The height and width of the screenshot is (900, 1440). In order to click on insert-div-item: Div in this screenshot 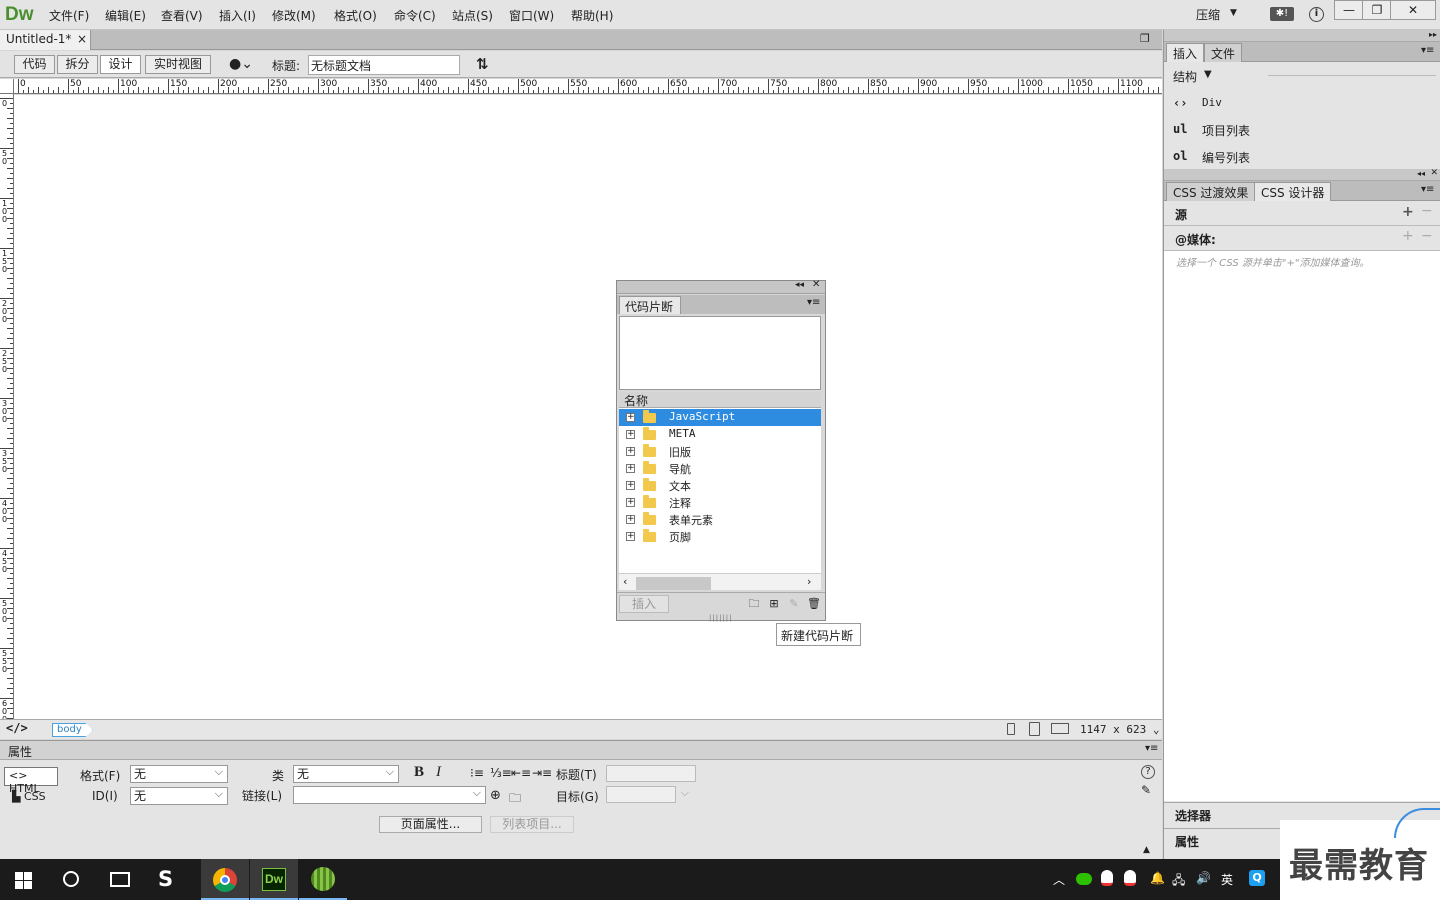, I will do `click(1212, 102)`.